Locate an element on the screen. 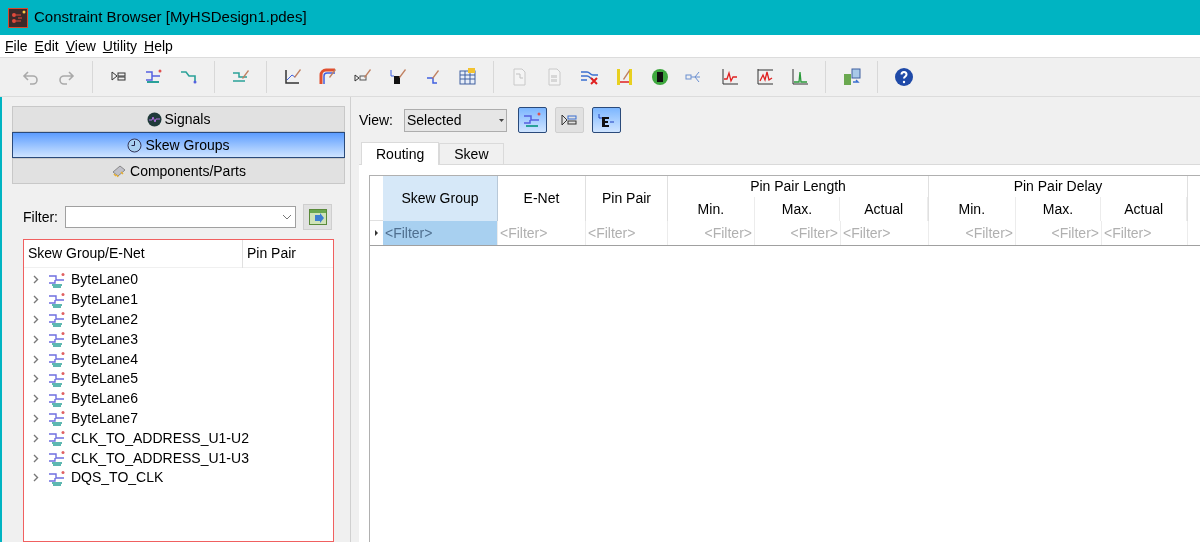  menu-item: Utility is located at coordinates (120, 46).